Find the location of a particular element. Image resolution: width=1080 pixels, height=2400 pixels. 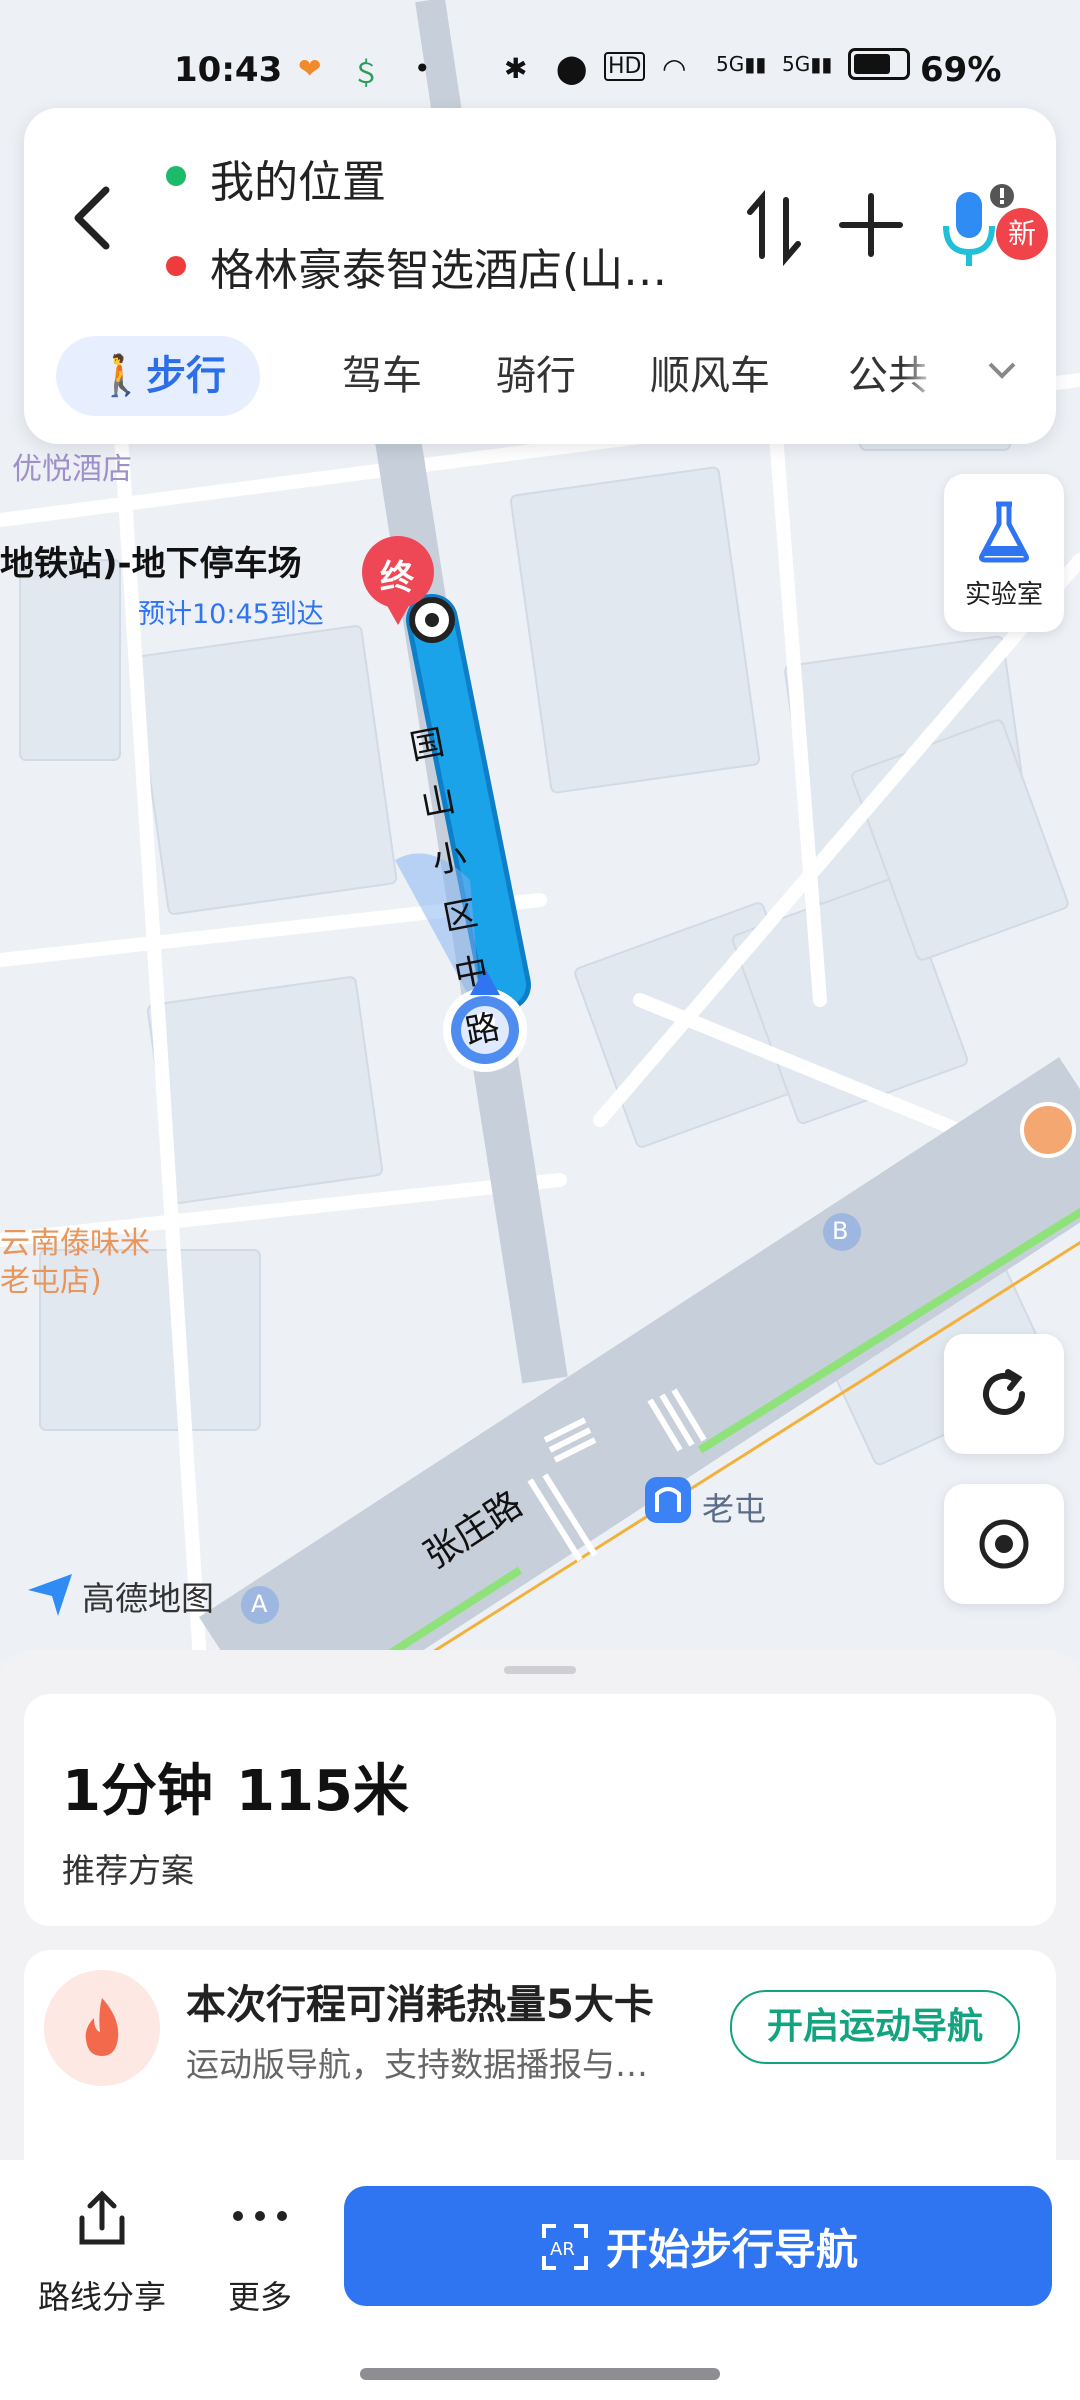

poi-hotel: 优悦酒店 is located at coordinates (72, 466).